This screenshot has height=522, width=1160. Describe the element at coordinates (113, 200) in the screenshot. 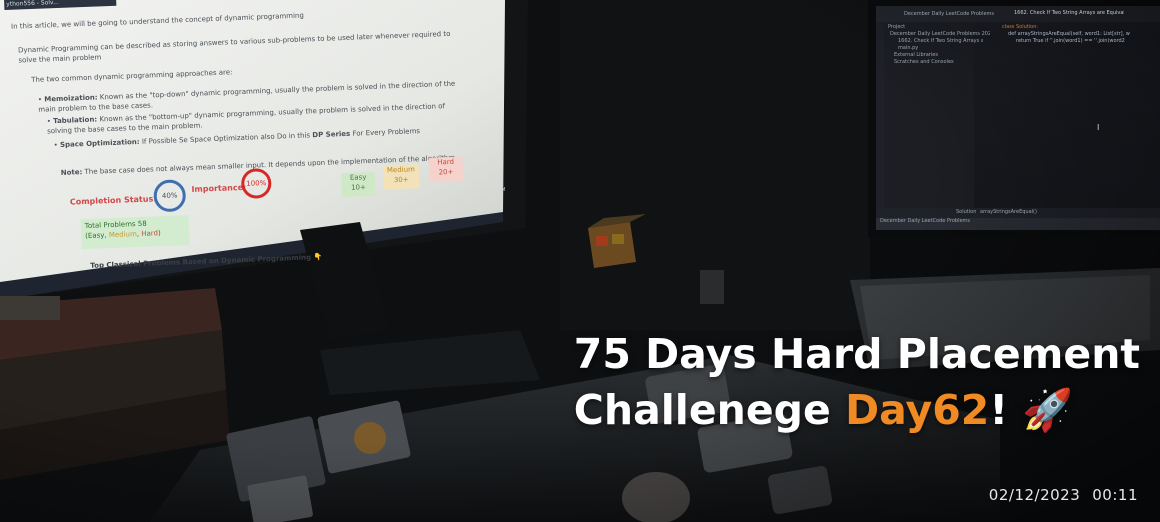

I see `completion-status-label: Completion Status:` at that location.